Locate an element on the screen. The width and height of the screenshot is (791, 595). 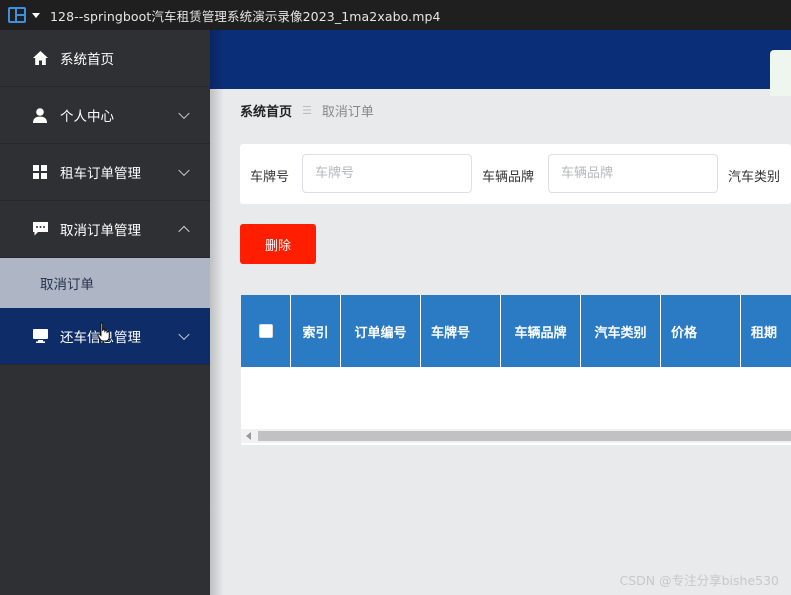
chevron-up-icon is located at coordinates (184, 231).